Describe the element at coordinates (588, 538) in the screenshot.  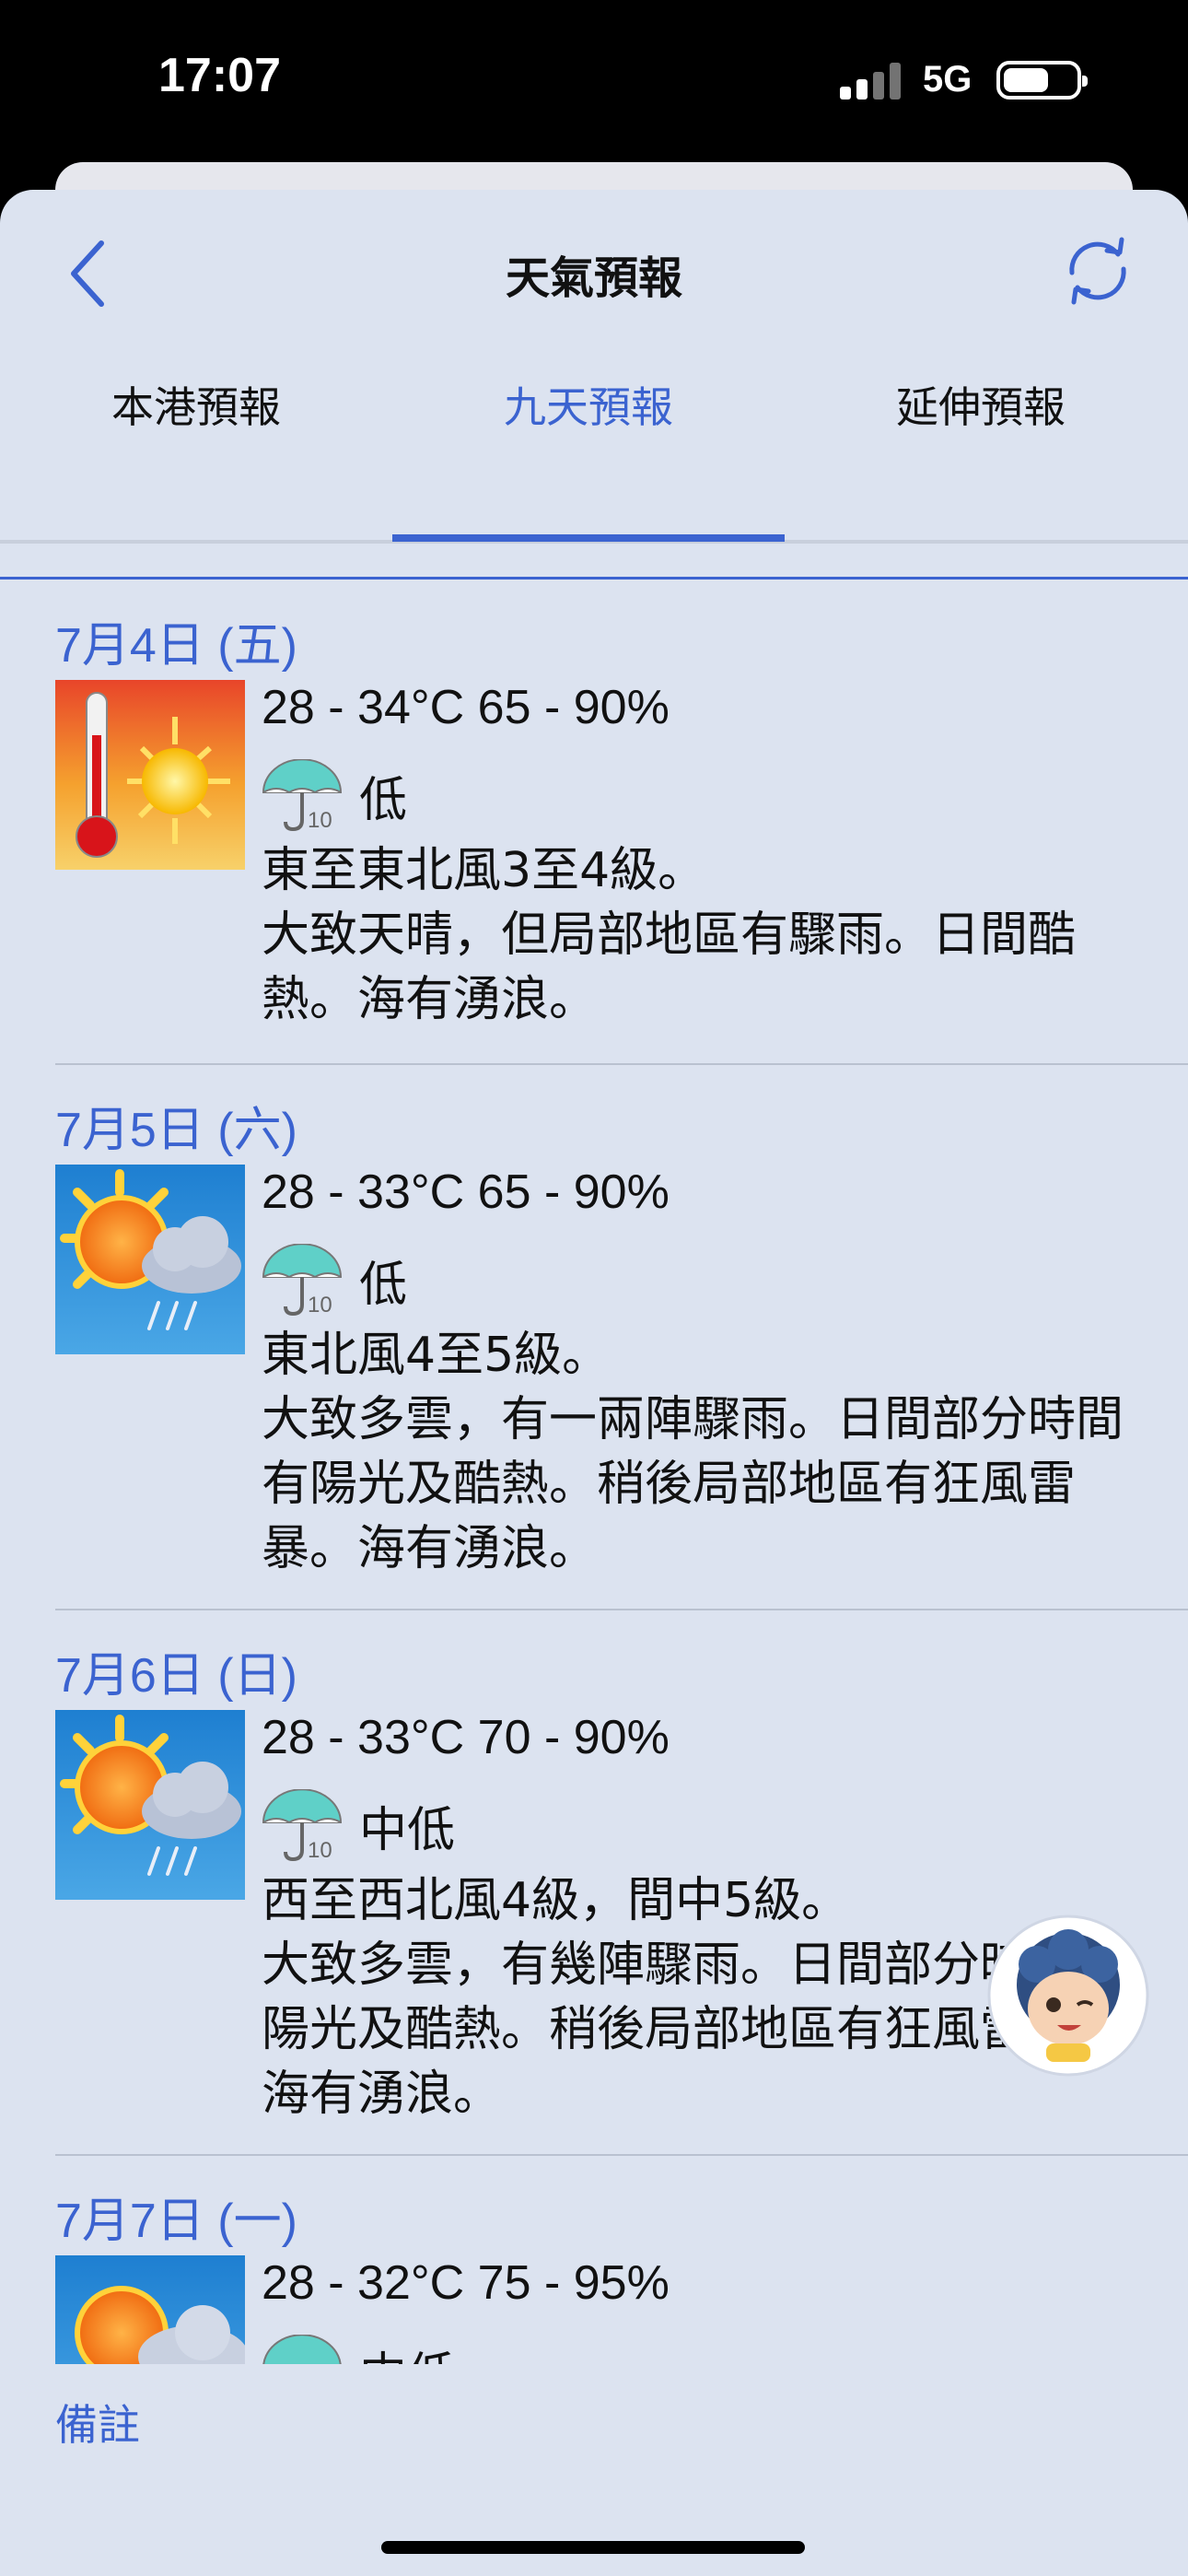
I see `active-tab-indicator` at that location.